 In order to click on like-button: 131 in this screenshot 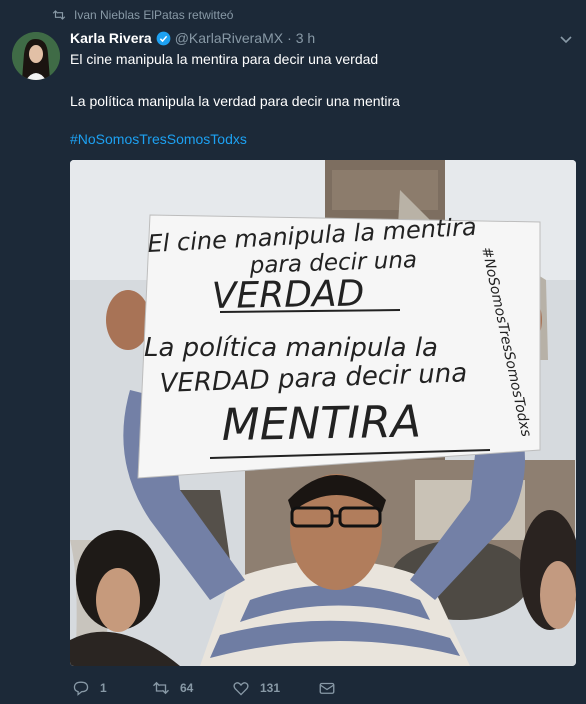, I will do `click(275, 688)`.